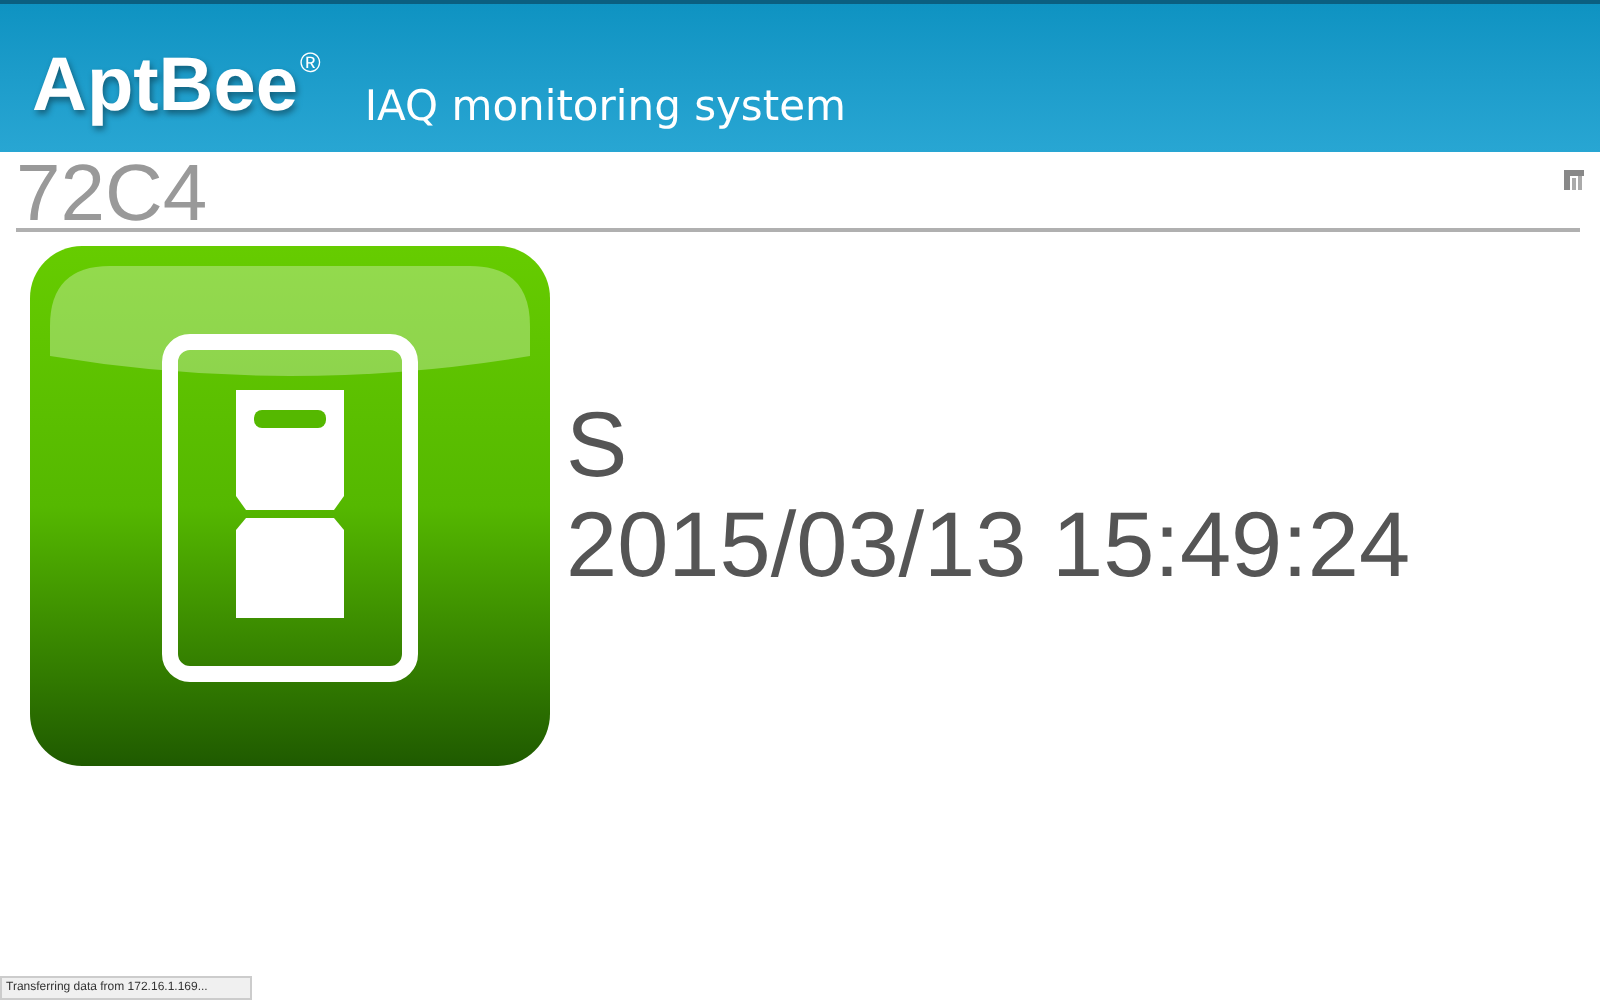 The width and height of the screenshot is (1600, 1000). I want to click on state-code: S, so click(598, 444).